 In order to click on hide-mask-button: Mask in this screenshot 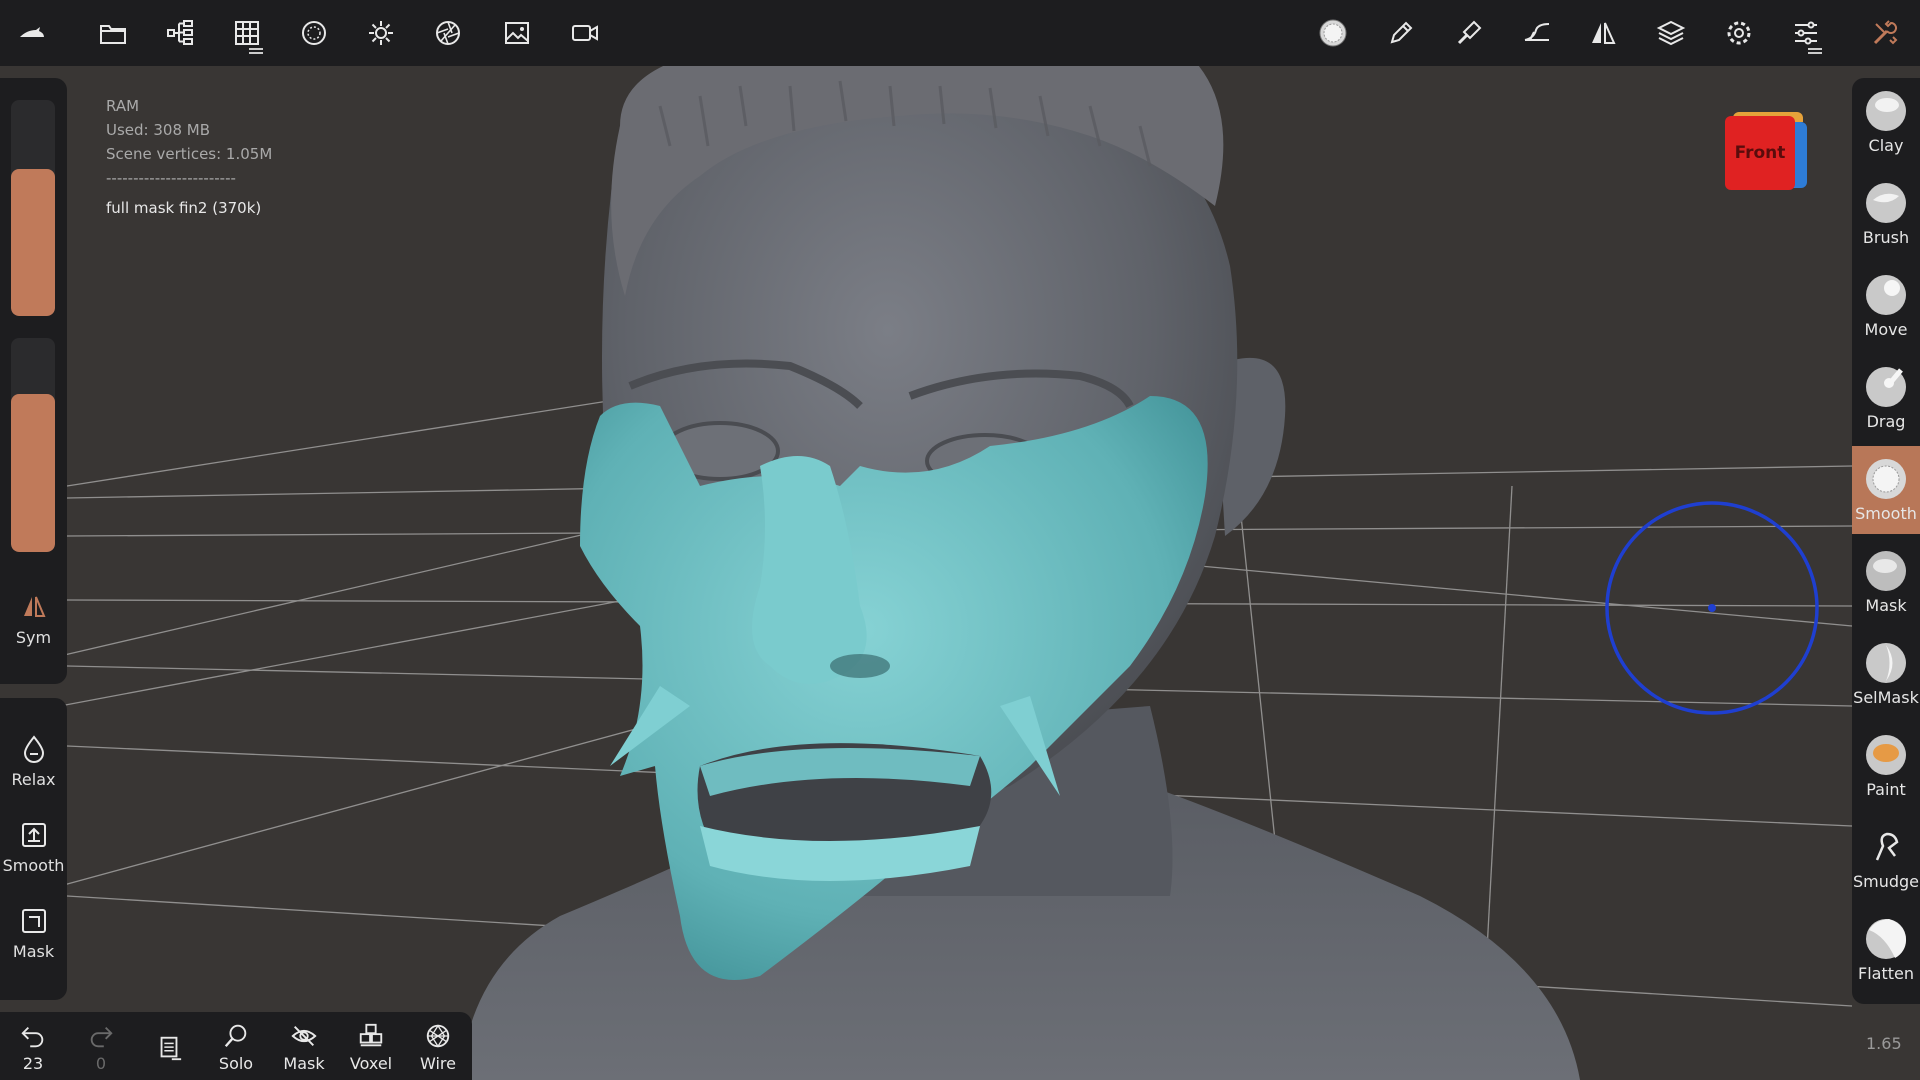, I will do `click(304, 1047)`.